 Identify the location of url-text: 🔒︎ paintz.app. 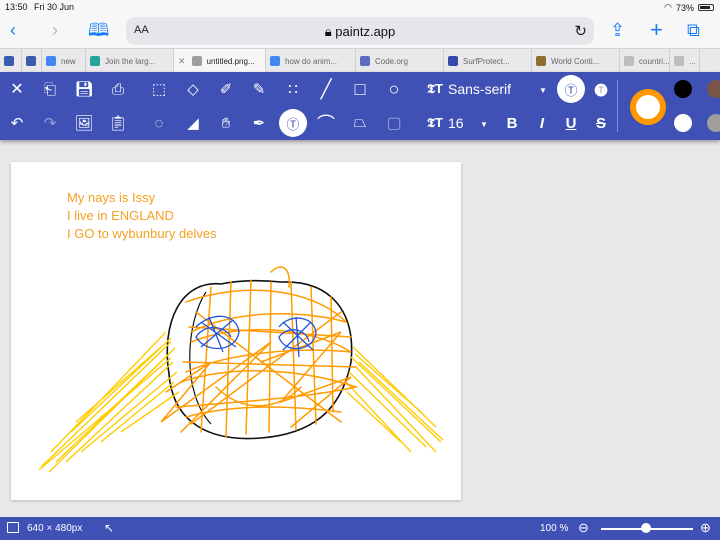
(360, 32).